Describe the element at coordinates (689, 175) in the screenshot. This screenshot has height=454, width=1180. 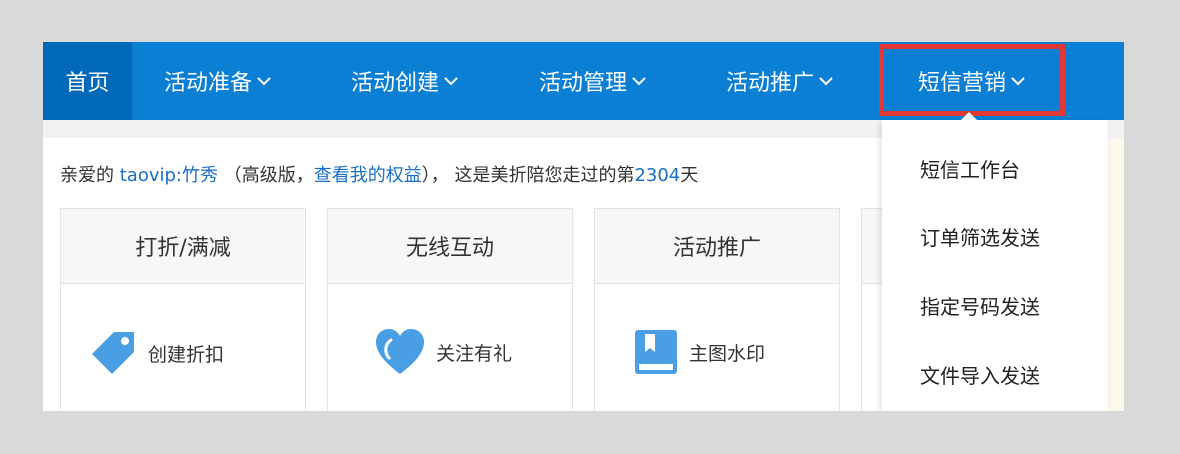
I see `day-unit: 天` at that location.